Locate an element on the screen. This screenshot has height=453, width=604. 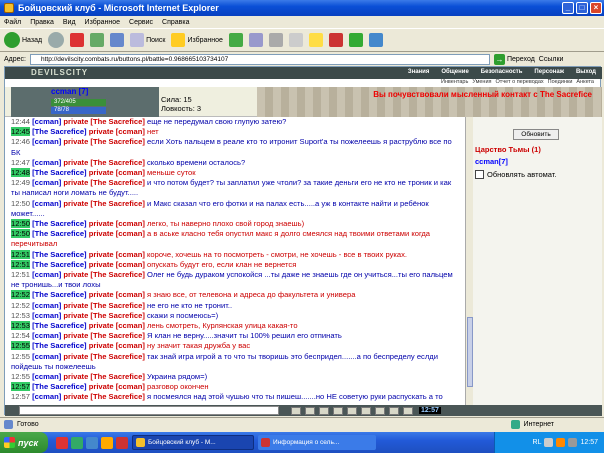
settings-icon is located at coordinates (380, 410).